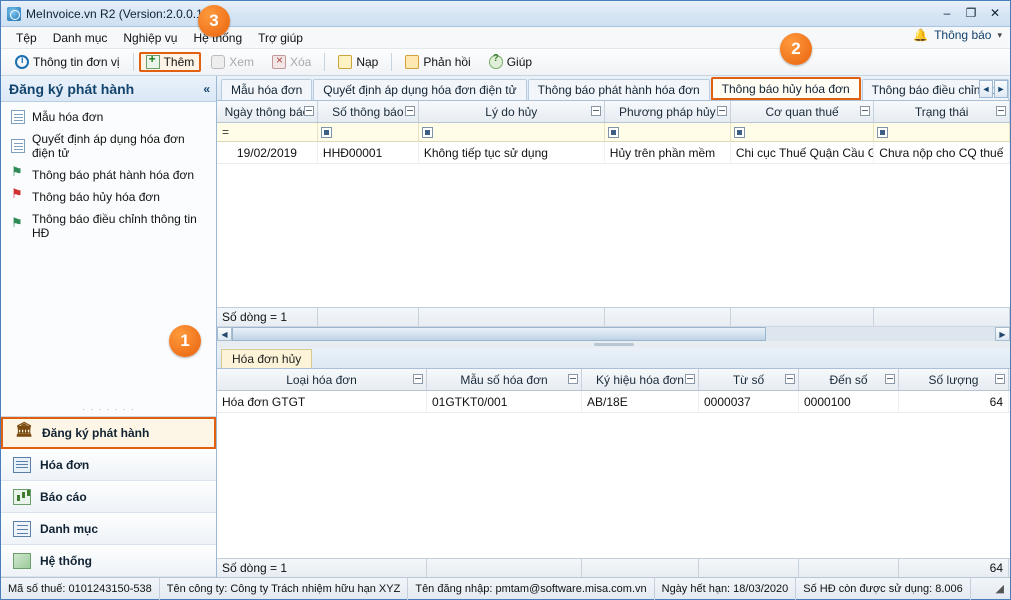 This screenshot has width=1011, height=600. What do you see at coordinates (504, 568) in the screenshot?
I see `footer-cell` at bounding box center [504, 568].